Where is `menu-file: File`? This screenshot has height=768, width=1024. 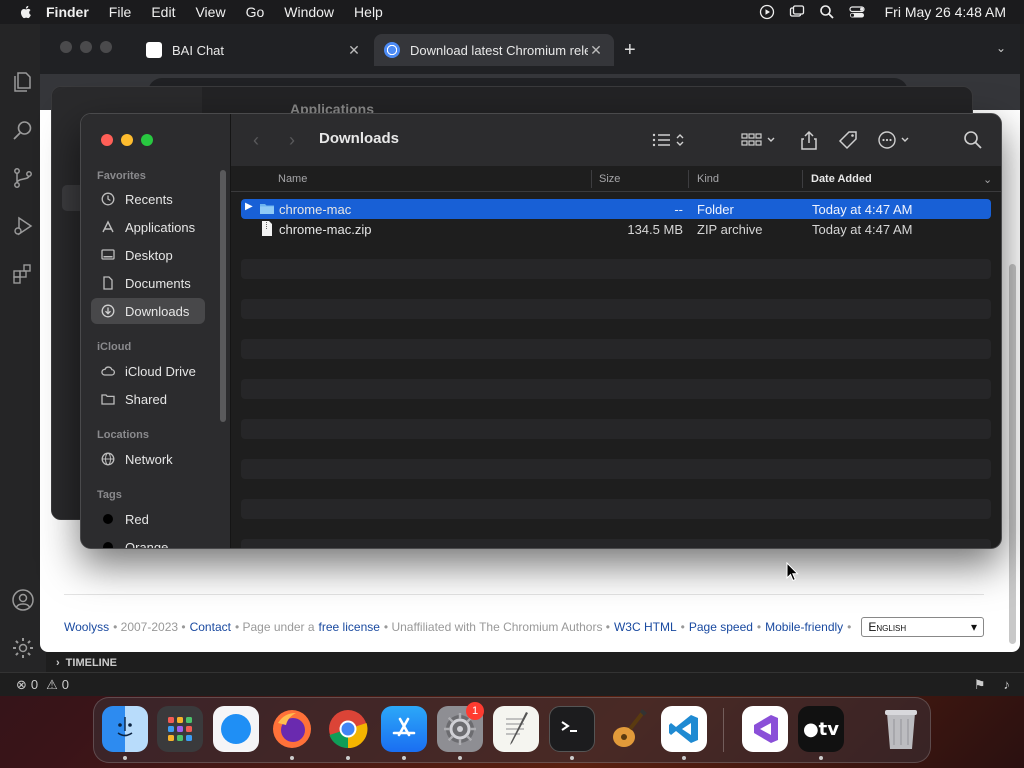
menu-file: File is located at coordinates (120, 12).